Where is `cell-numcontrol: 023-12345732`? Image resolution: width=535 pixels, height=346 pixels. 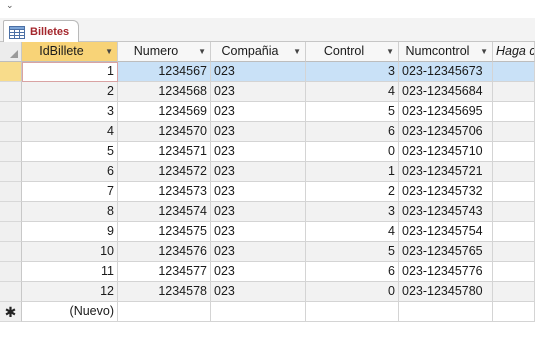 cell-numcontrol: 023-12345732 is located at coordinates (446, 192).